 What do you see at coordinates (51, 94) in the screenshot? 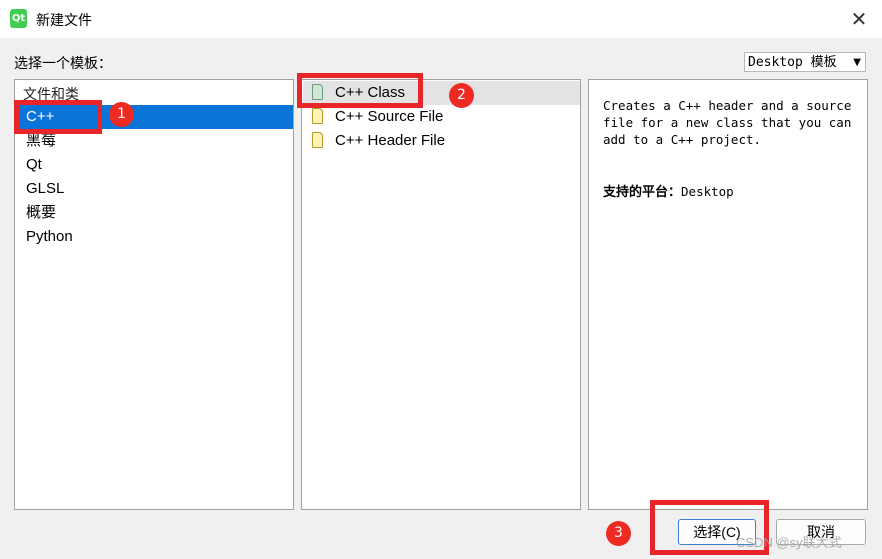
I see `category-group-header: 文件和类` at bounding box center [51, 94].